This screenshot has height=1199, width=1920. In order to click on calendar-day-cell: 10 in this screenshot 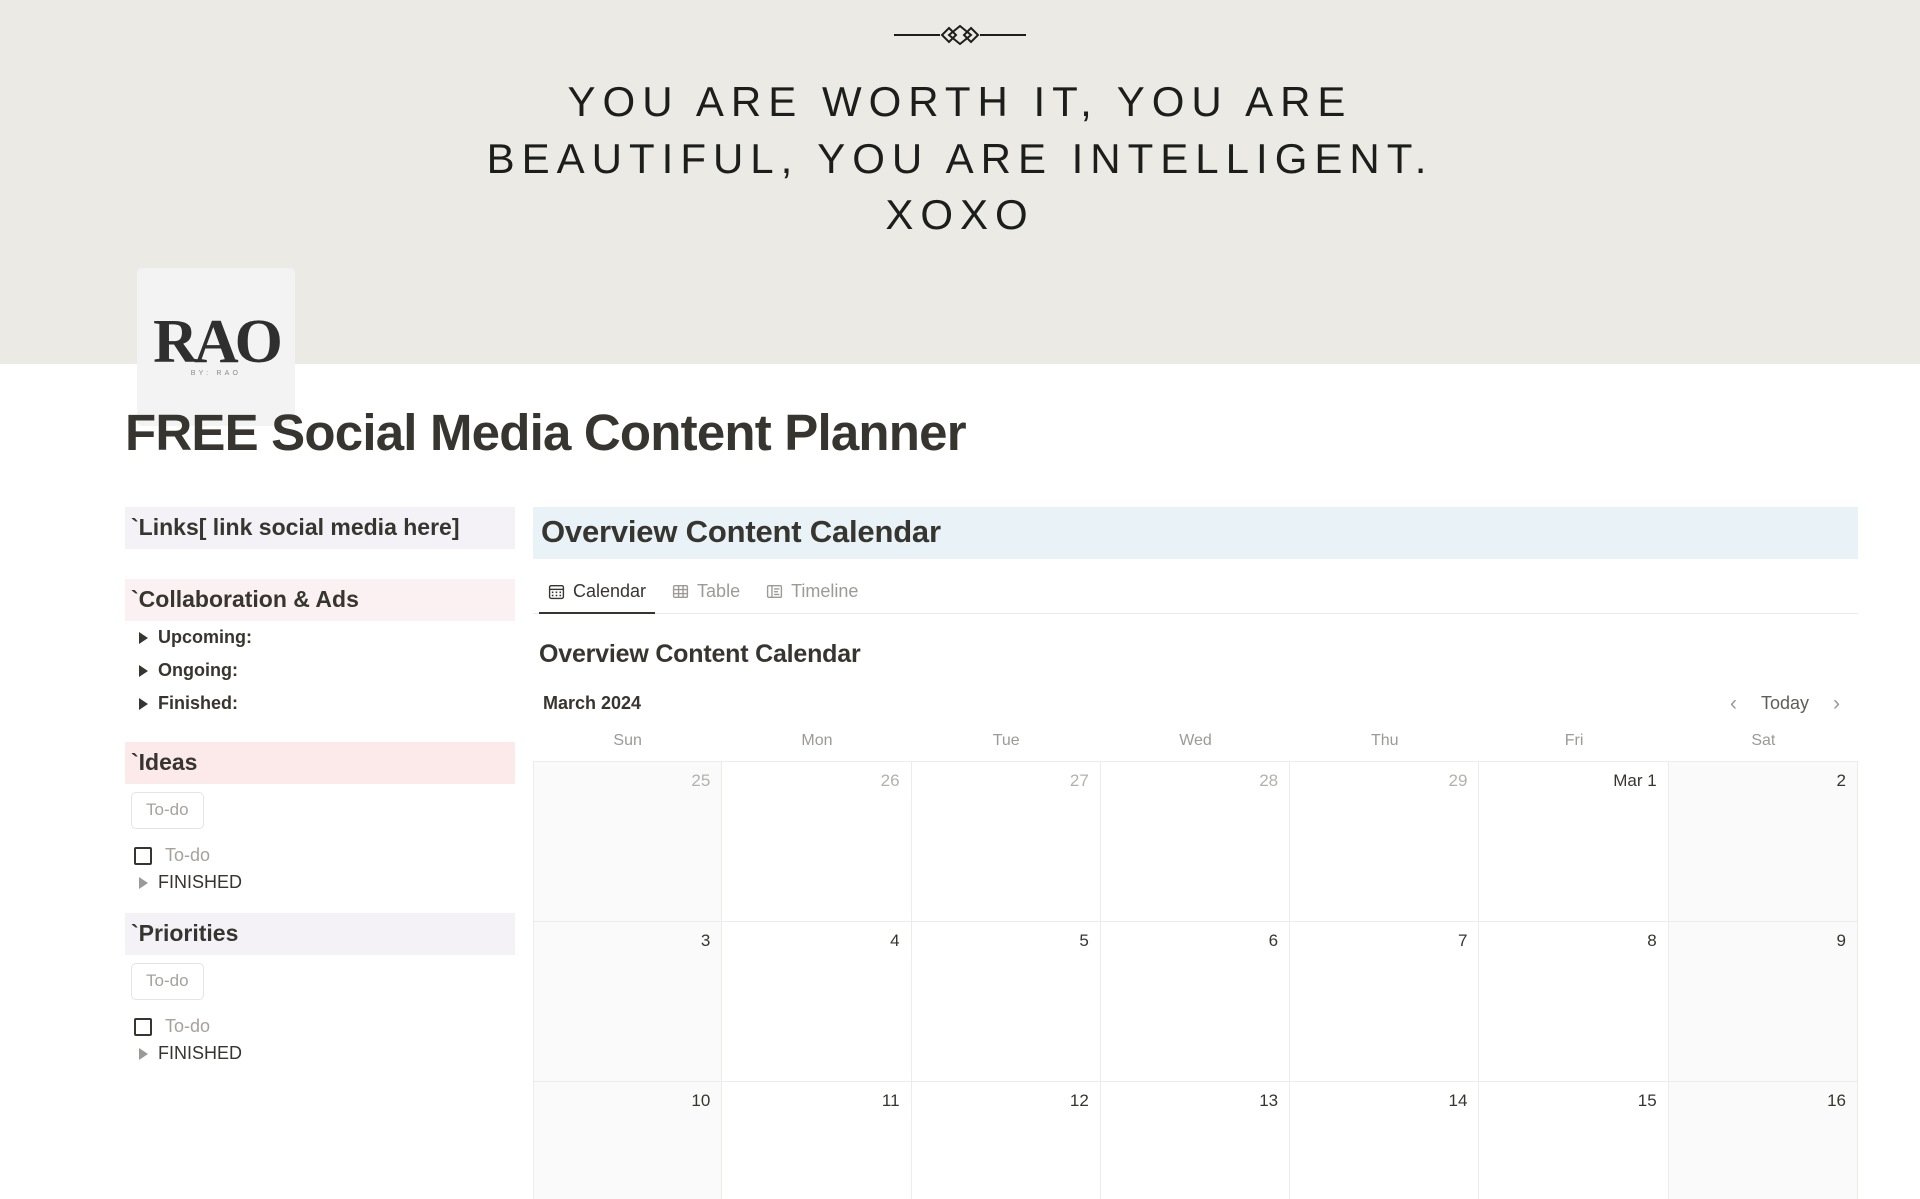, I will do `click(628, 1140)`.